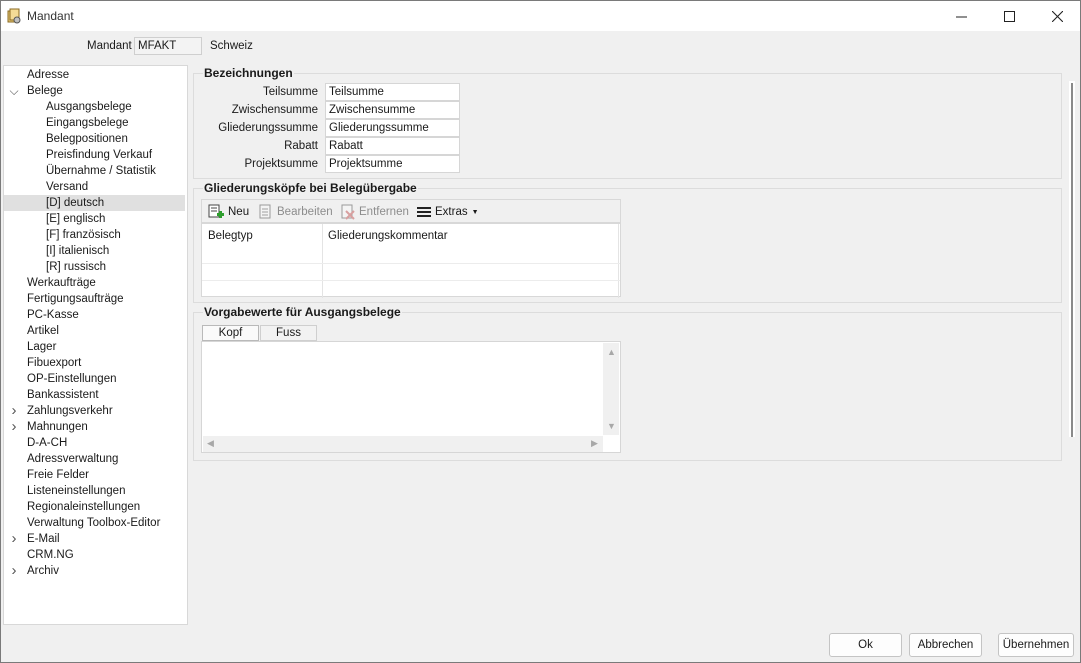  I want to click on tree-item-label: Bankassistent, so click(63, 395).